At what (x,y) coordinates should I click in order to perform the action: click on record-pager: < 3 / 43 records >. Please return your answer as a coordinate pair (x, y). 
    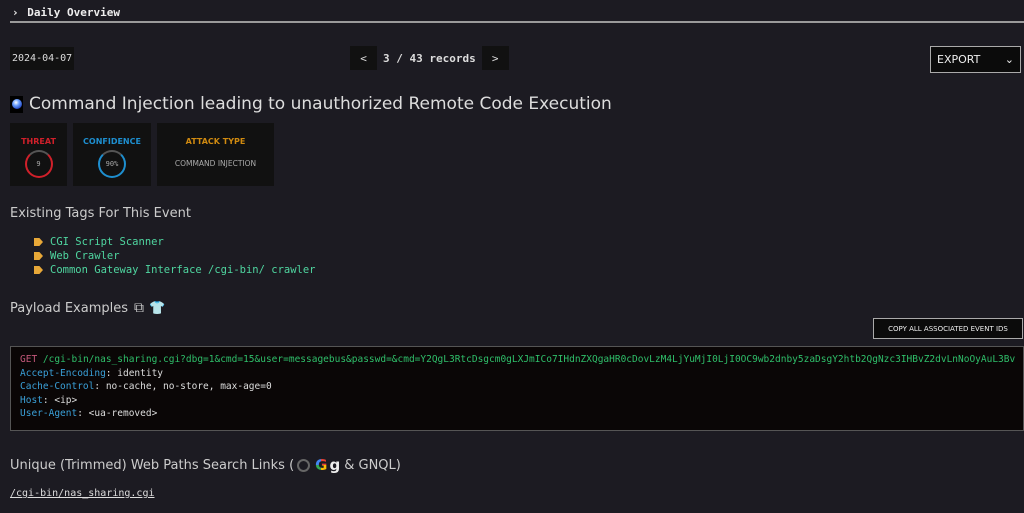
    Looking at the image, I should click on (429, 58).